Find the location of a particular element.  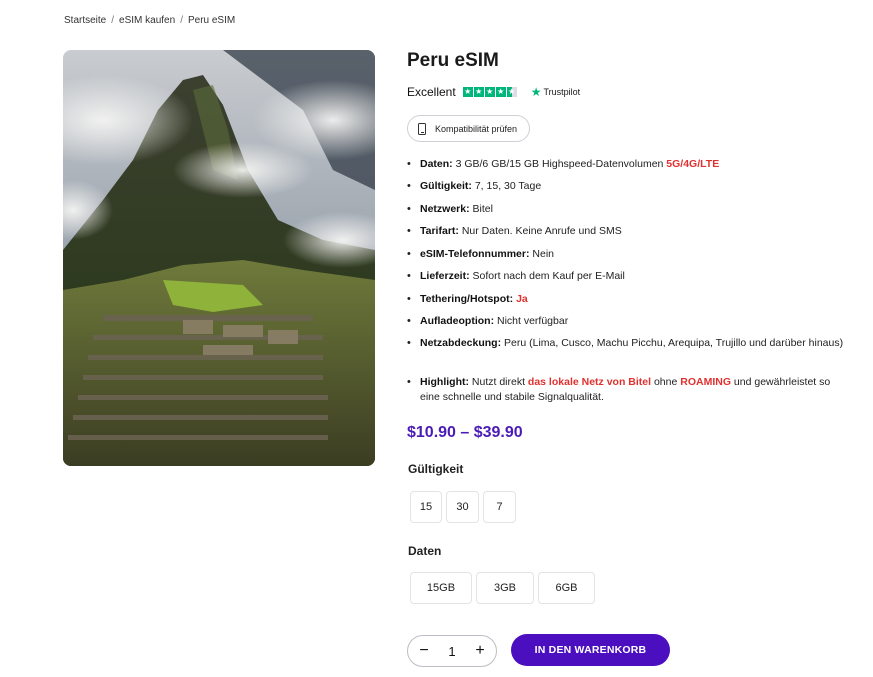

feature-value: Bitel is located at coordinates (481, 209).